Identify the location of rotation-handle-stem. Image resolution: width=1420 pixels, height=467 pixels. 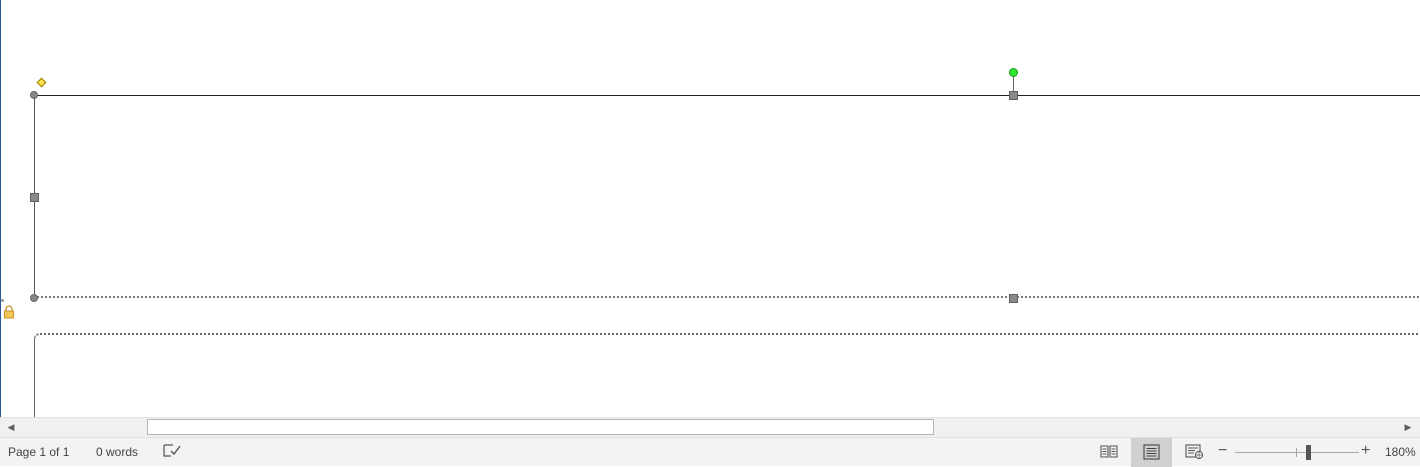
(1013, 84).